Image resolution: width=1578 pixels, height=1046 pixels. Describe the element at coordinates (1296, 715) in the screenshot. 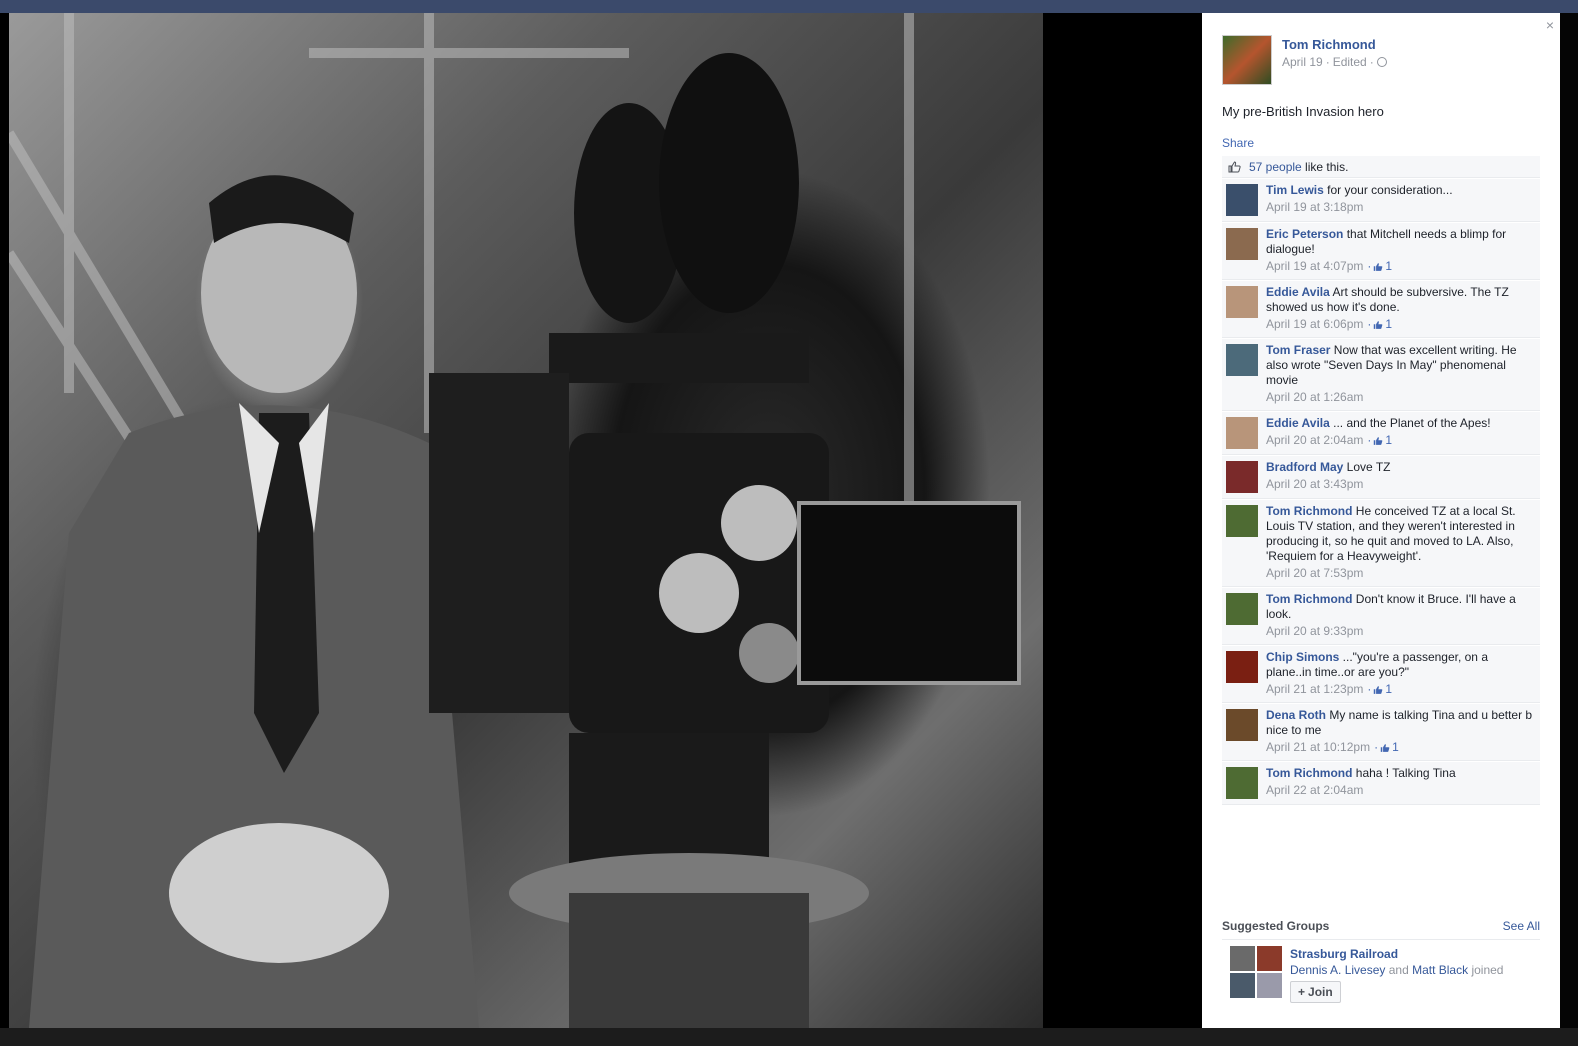

I see `commenter-name: Dena Roth` at that location.